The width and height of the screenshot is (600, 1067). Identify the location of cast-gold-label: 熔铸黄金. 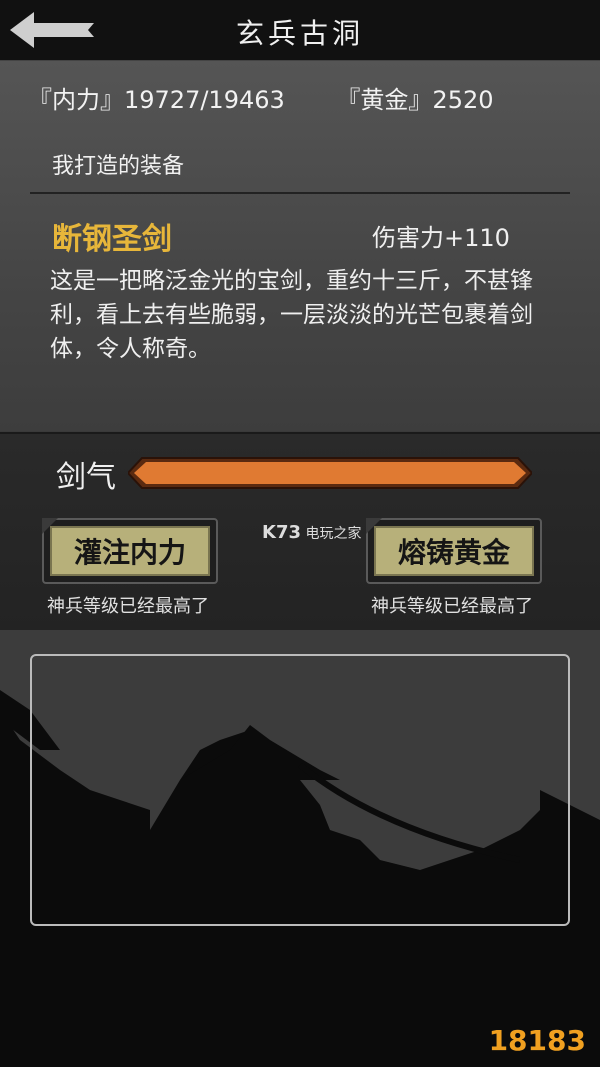
(454, 551).